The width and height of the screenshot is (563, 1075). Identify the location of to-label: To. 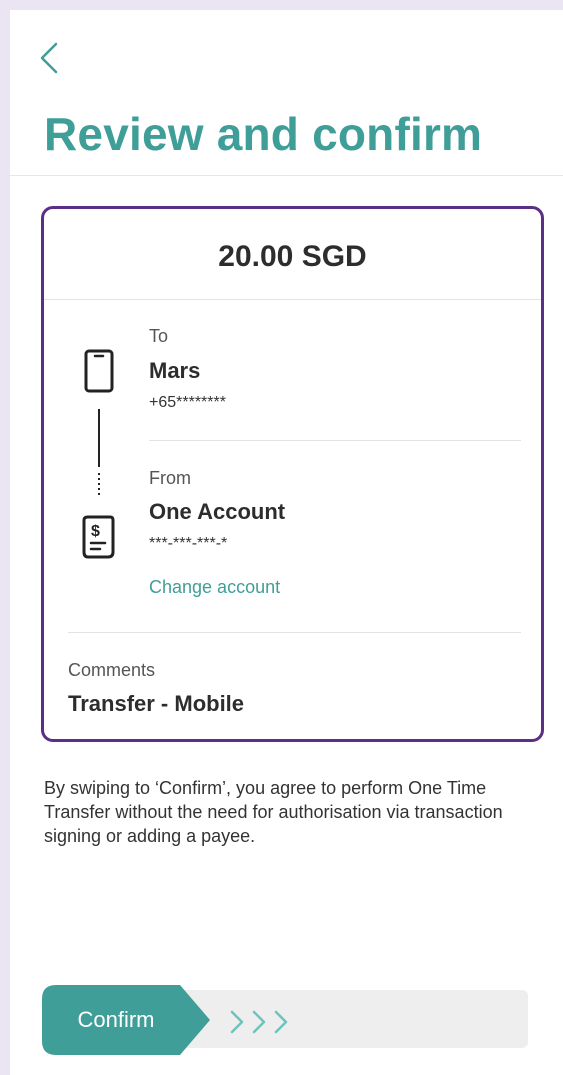
(159, 336).